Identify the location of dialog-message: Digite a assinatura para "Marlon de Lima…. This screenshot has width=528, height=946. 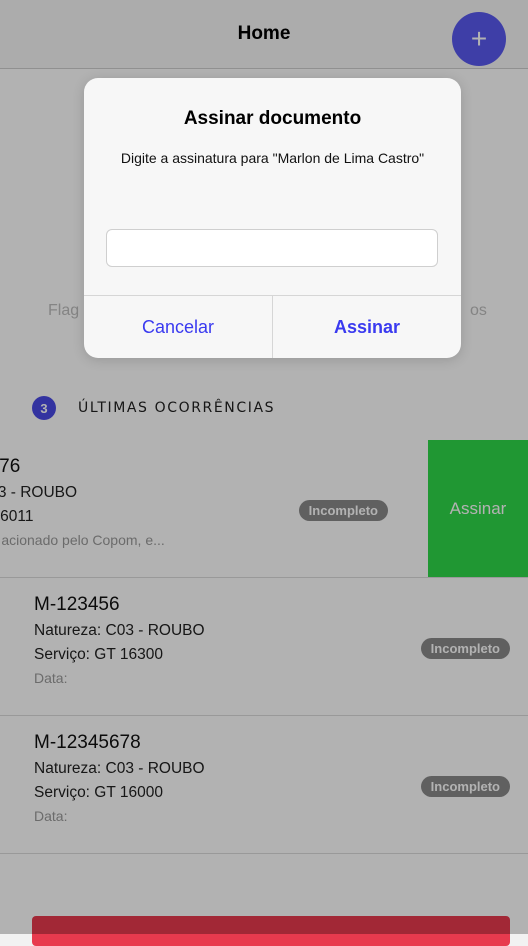
(272, 158).